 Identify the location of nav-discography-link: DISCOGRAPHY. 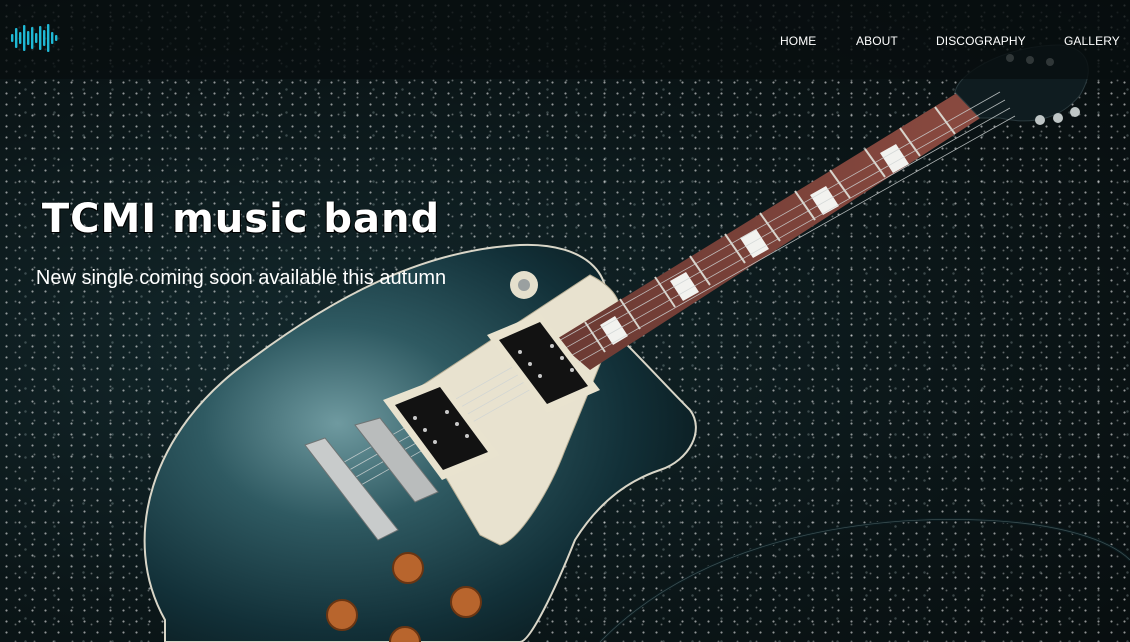
(981, 41).